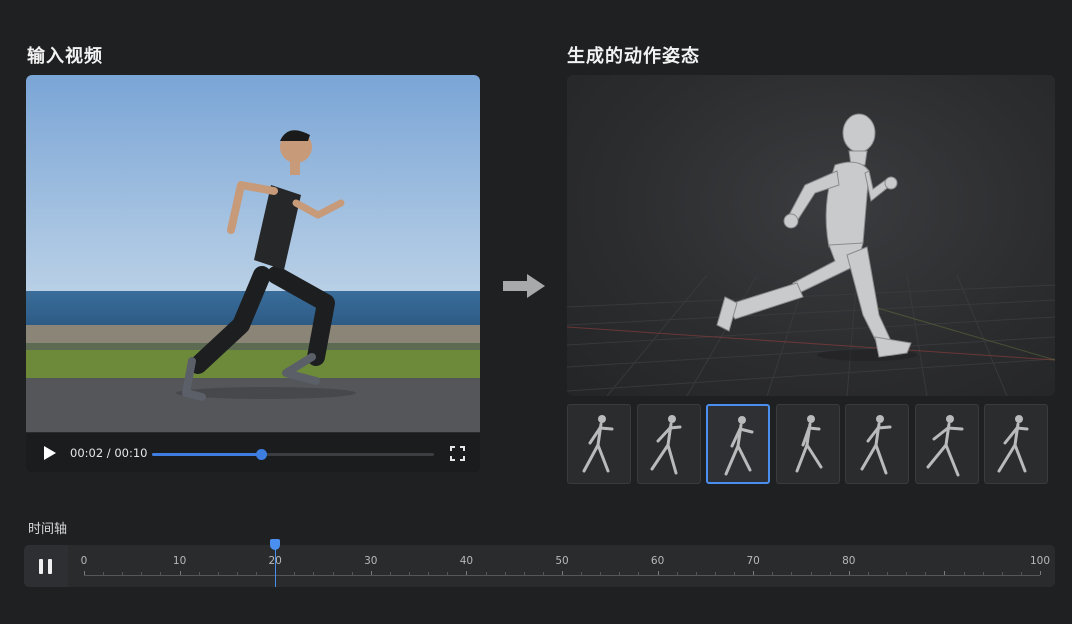 The image size is (1072, 624). What do you see at coordinates (849, 561) in the screenshot?
I see `timeline-tick-label: 80` at bounding box center [849, 561].